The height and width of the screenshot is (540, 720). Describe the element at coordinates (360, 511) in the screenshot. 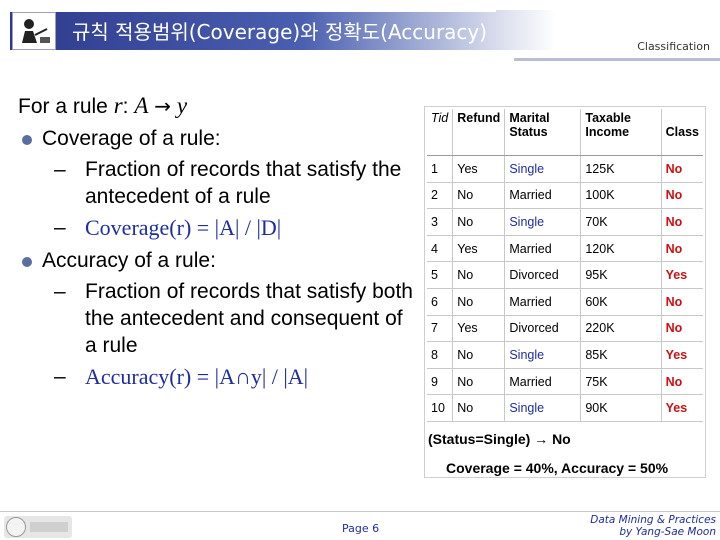

I see `footer-divider` at that location.